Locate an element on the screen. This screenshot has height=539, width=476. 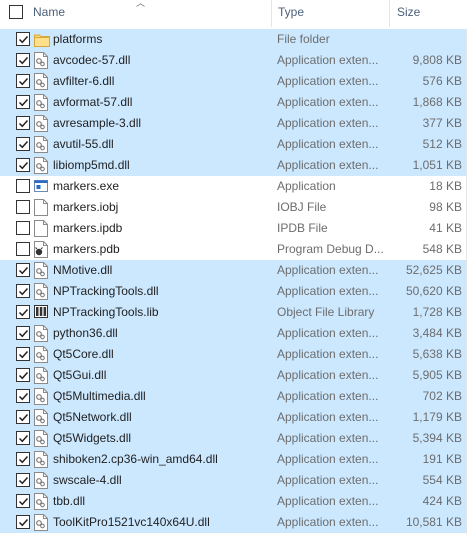
column-header-name: Name is located at coordinates (49, 13).